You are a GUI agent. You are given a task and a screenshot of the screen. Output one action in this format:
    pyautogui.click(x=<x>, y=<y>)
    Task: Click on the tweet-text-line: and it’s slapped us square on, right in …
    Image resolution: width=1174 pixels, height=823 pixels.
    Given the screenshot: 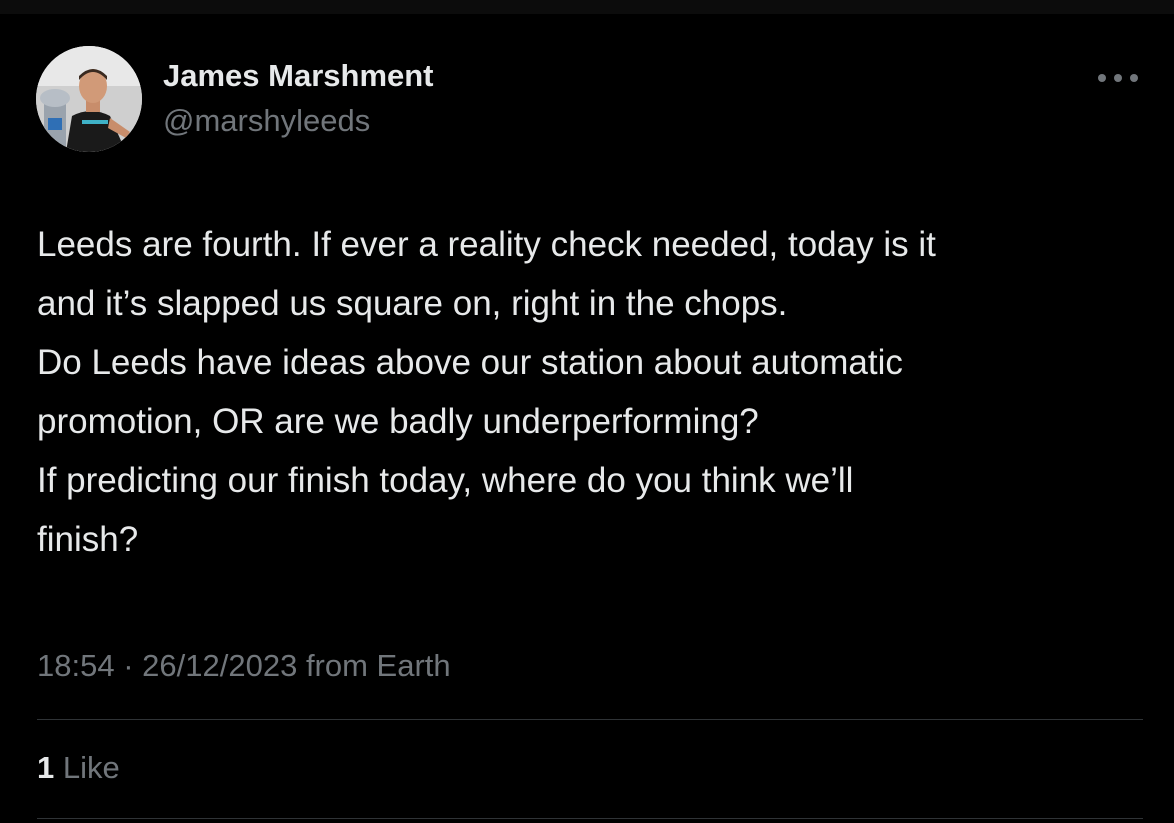 What is the action you would take?
    pyautogui.click(x=412, y=303)
    